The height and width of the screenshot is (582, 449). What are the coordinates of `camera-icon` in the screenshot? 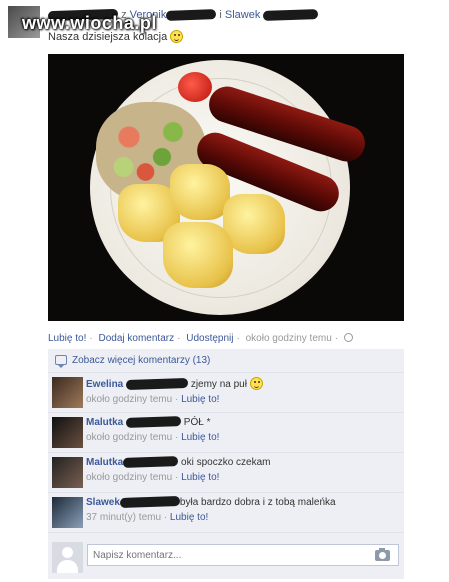 It's located at (382, 554).